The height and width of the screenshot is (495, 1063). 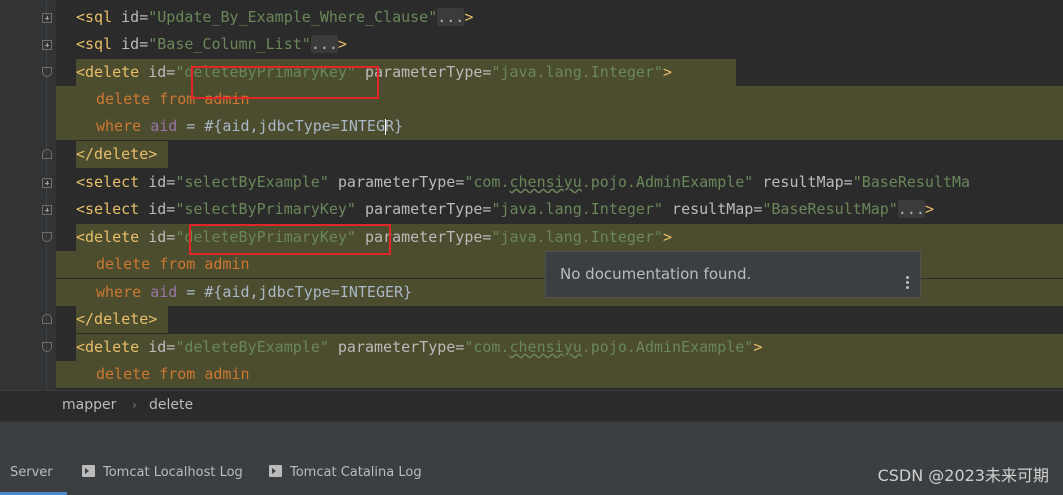 I want to click on sql-text: = #{aid,jdbcType=INTEG, so click(x=281, y=126).